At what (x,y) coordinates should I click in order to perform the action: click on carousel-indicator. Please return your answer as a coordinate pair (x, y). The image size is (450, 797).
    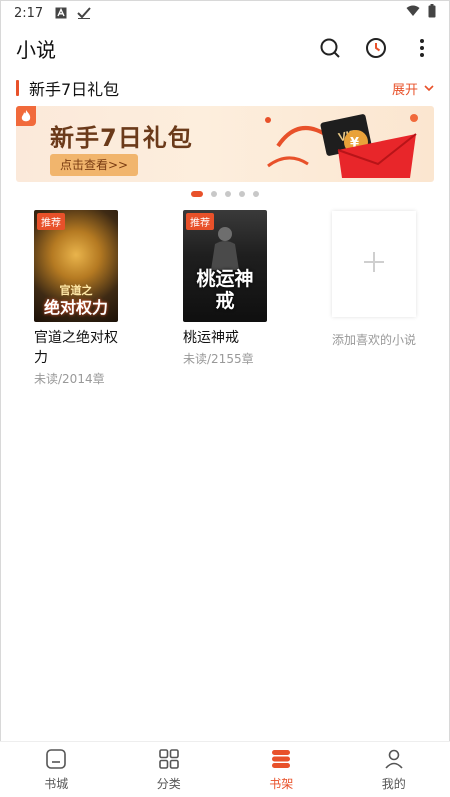
    Looking at the image, I should click on (225, 194).